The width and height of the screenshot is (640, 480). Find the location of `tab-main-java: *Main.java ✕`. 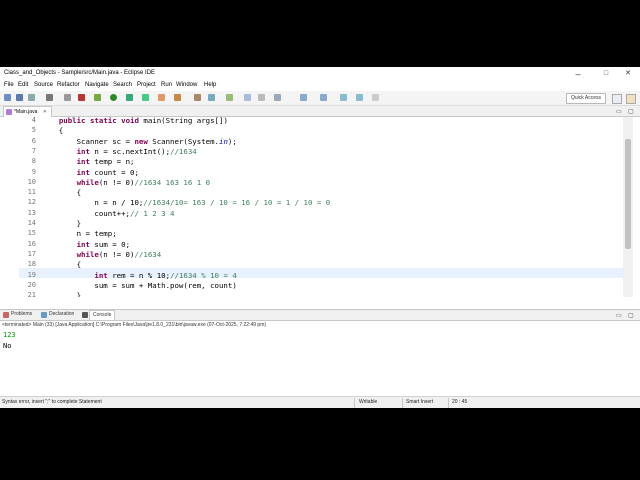

tab-main-java: *Main.java ✕ is located at coordinates (27, 111).